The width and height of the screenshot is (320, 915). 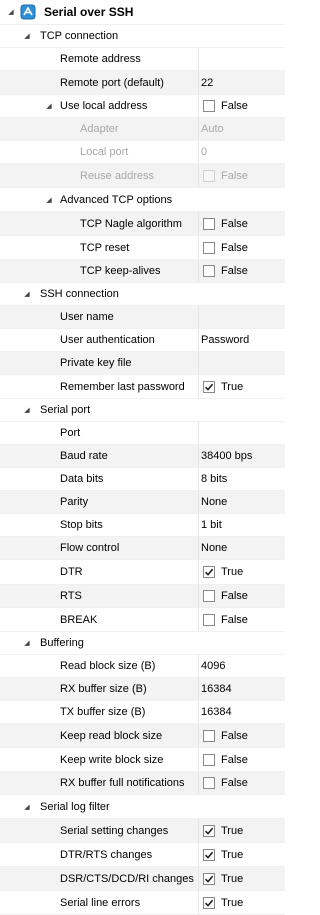 What do you see at coordinates (127, 878) in the screenshot?
I see `property-label: DSR/CTS/DCD/RI changes` at bounding box center [127, 878].